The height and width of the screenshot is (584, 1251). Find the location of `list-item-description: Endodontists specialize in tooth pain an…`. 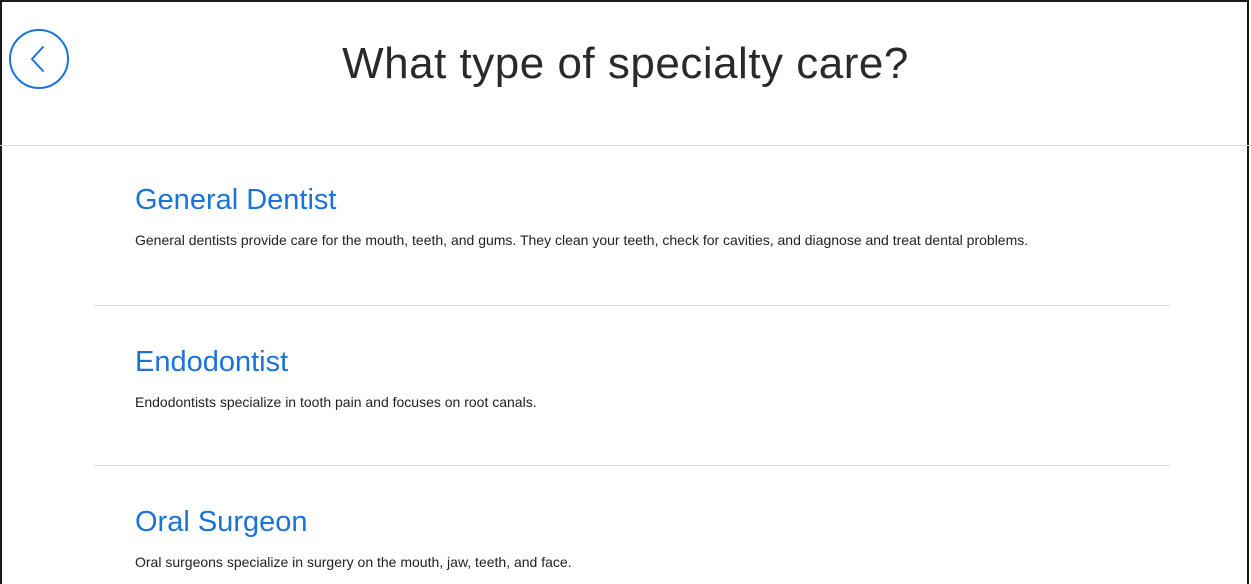

list-item-description: Endodontists specialize in tooth pain an… is located at coordinates (336, 402).